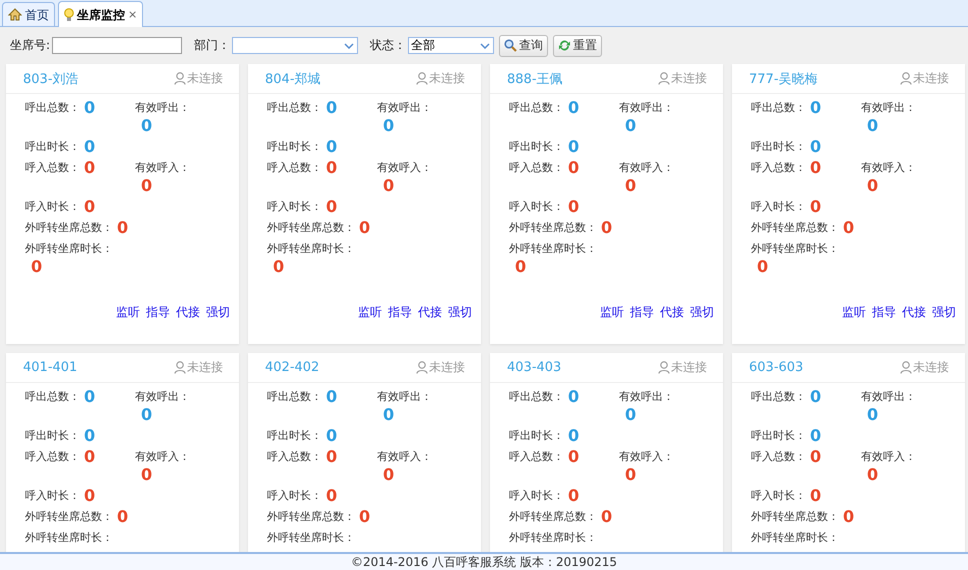  I want to click on status-dropdown: 全部, so click(451, 45).